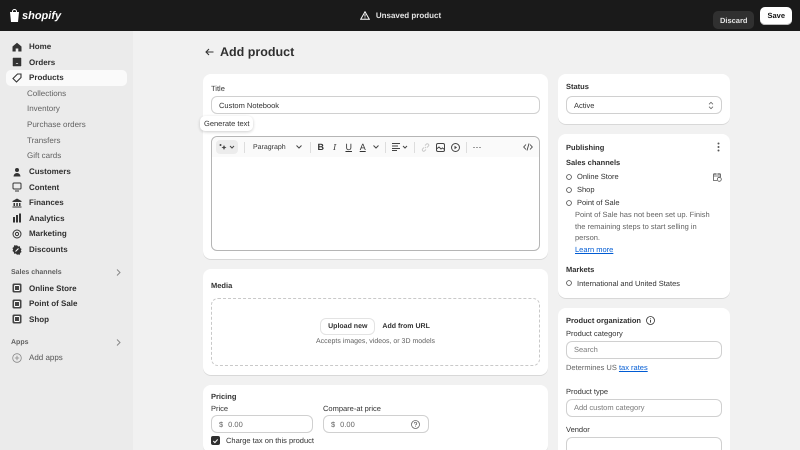  What do you see at coordinates (409, 15) in the screenshot?
I see `page-status-title: Unsaved product` at bounding box center [409, 15].